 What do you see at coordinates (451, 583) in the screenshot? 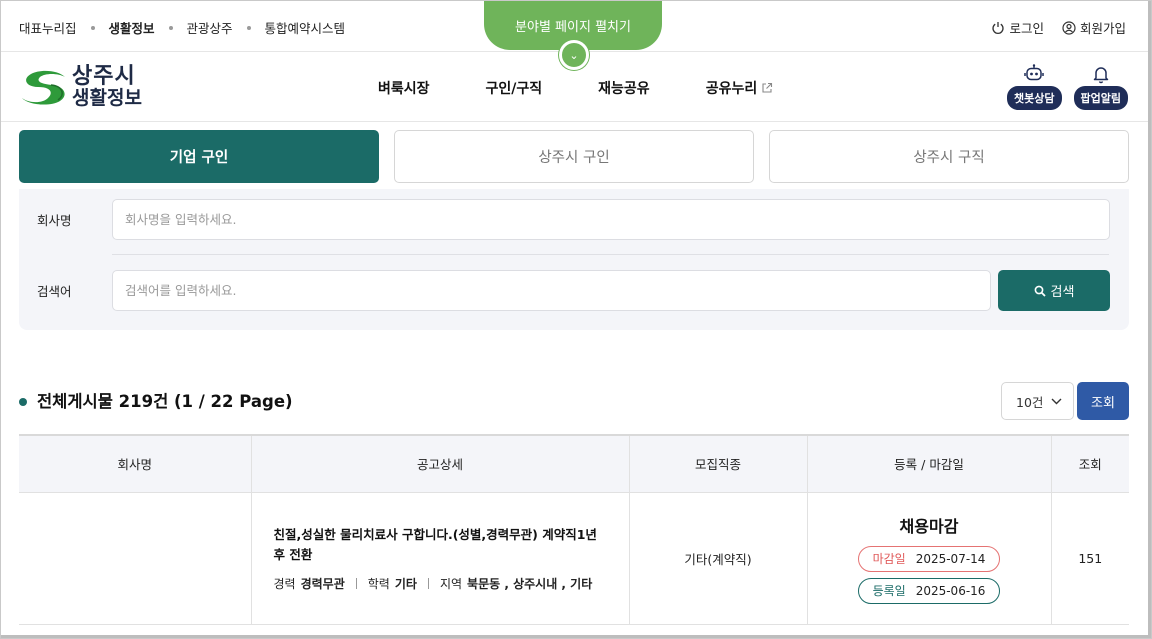
I see `region-label: 지역` at bounding box center [451, 583].